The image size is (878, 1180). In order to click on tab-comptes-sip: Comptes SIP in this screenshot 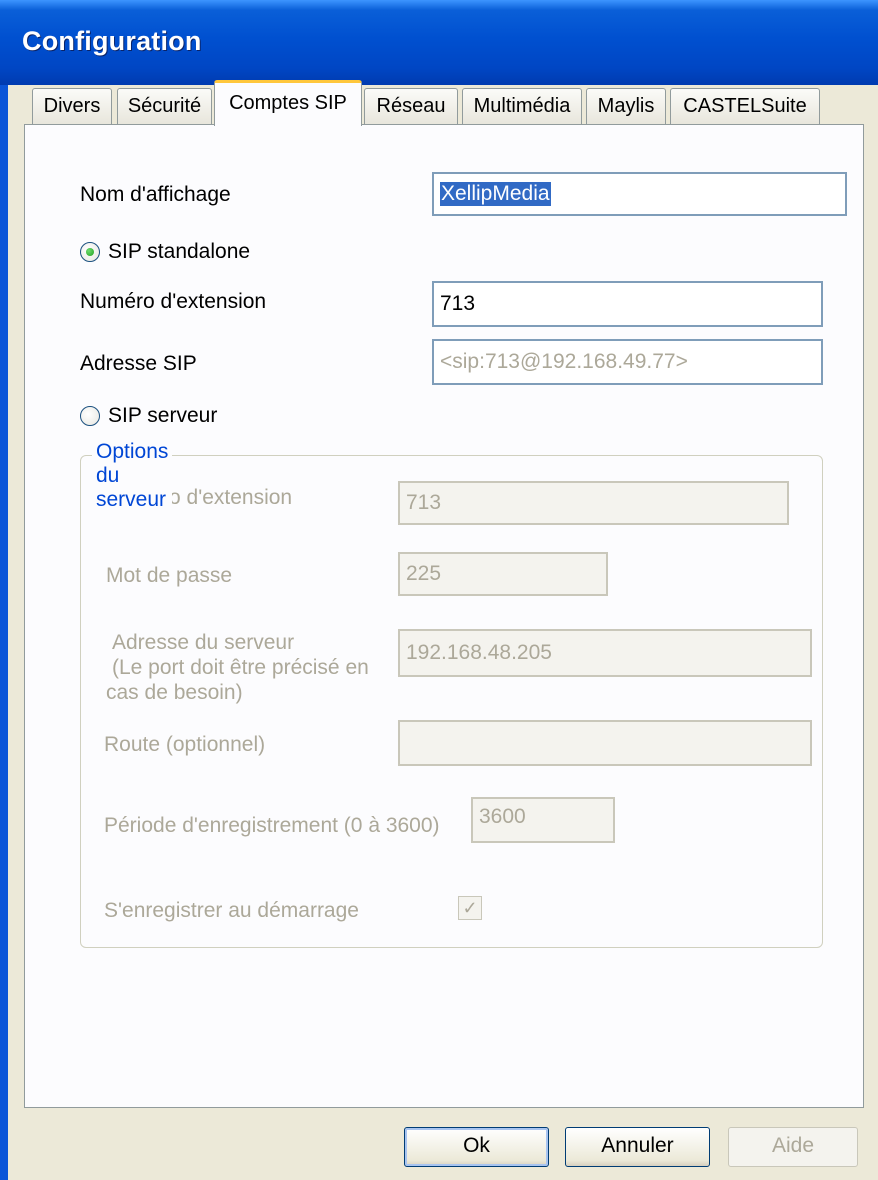, I will do `click(288, 103)`.